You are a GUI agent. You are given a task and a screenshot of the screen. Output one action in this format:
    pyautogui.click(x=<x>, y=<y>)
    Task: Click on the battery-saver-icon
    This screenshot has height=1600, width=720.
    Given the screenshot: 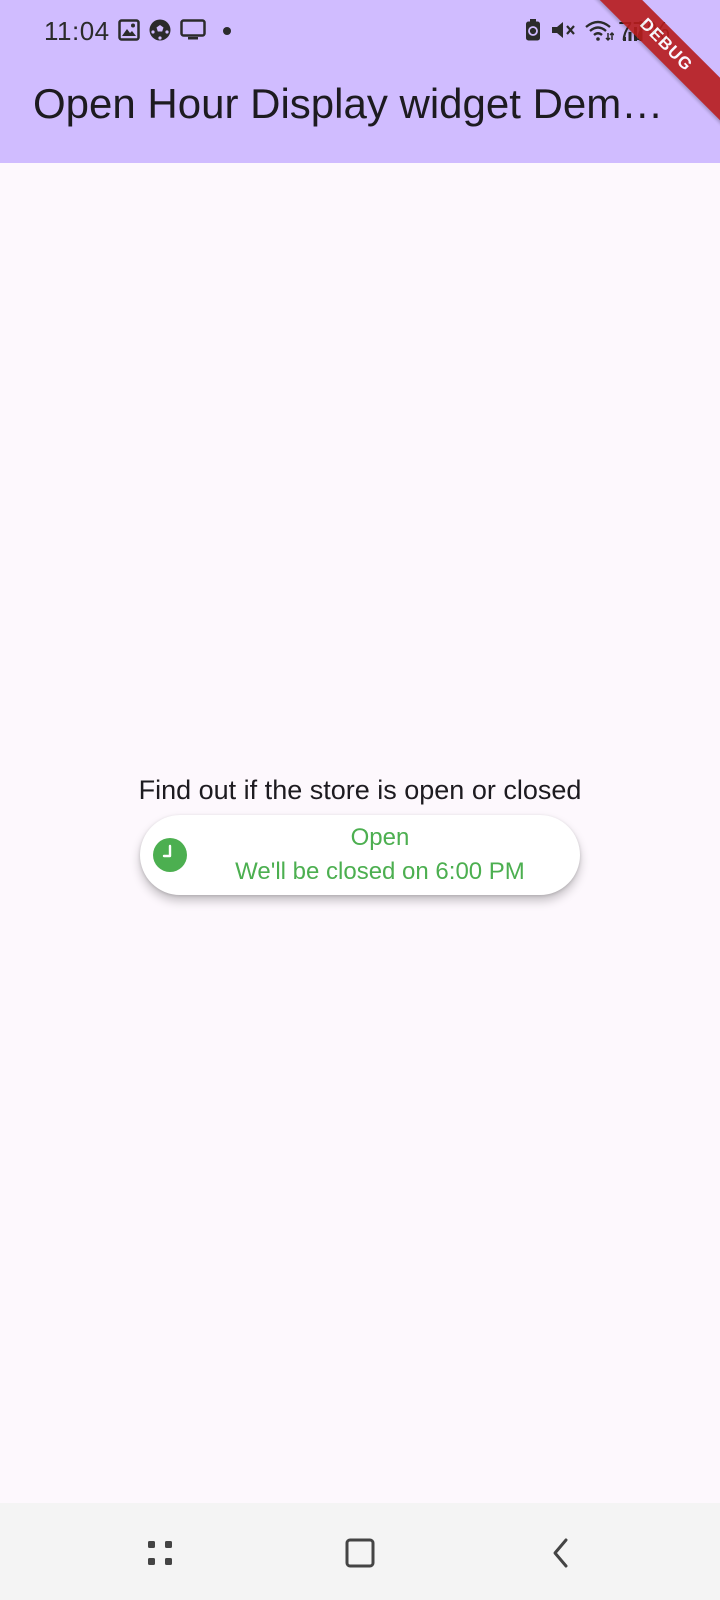 What is the action you would take?
    pyautogui.click(x=533, y=30)
    